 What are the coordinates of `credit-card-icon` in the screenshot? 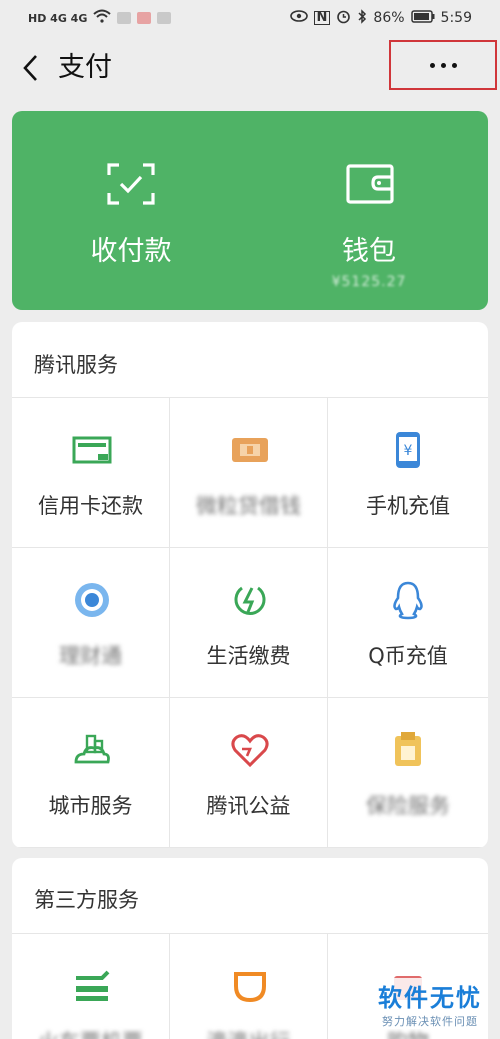 It's located at (92, 450).